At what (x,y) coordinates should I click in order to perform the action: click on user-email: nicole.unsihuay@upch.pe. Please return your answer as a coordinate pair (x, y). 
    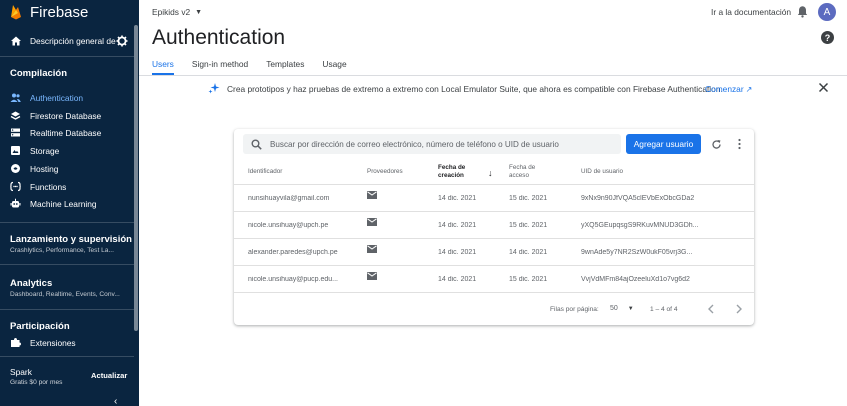
    Looking at the image, I should click on (288, 225).